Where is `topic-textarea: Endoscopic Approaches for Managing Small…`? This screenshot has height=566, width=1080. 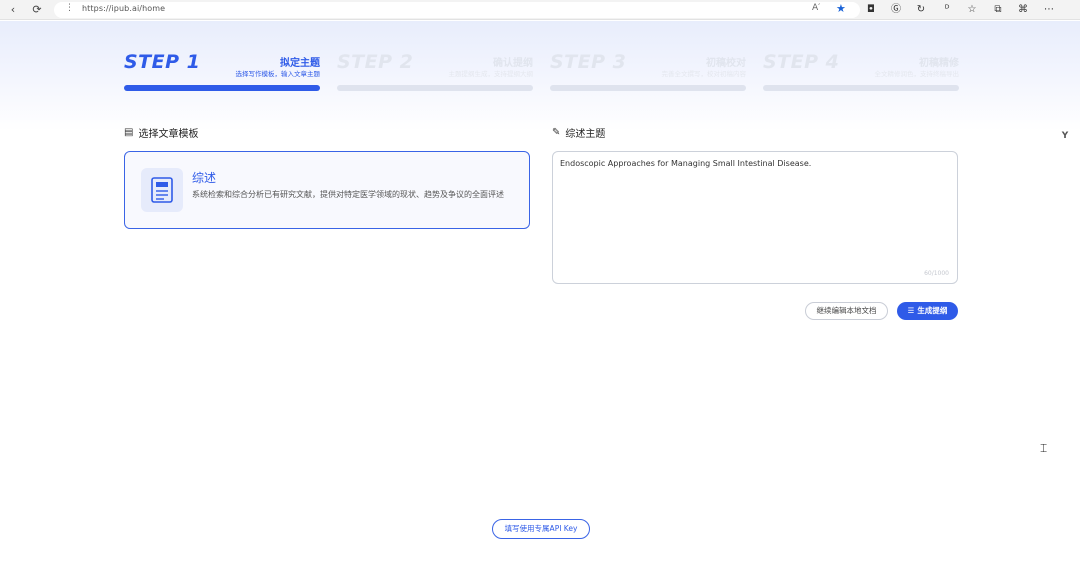 topic-textarea: Endoscopic Approaches for Managing Small… is located at coordinates (755, 217).